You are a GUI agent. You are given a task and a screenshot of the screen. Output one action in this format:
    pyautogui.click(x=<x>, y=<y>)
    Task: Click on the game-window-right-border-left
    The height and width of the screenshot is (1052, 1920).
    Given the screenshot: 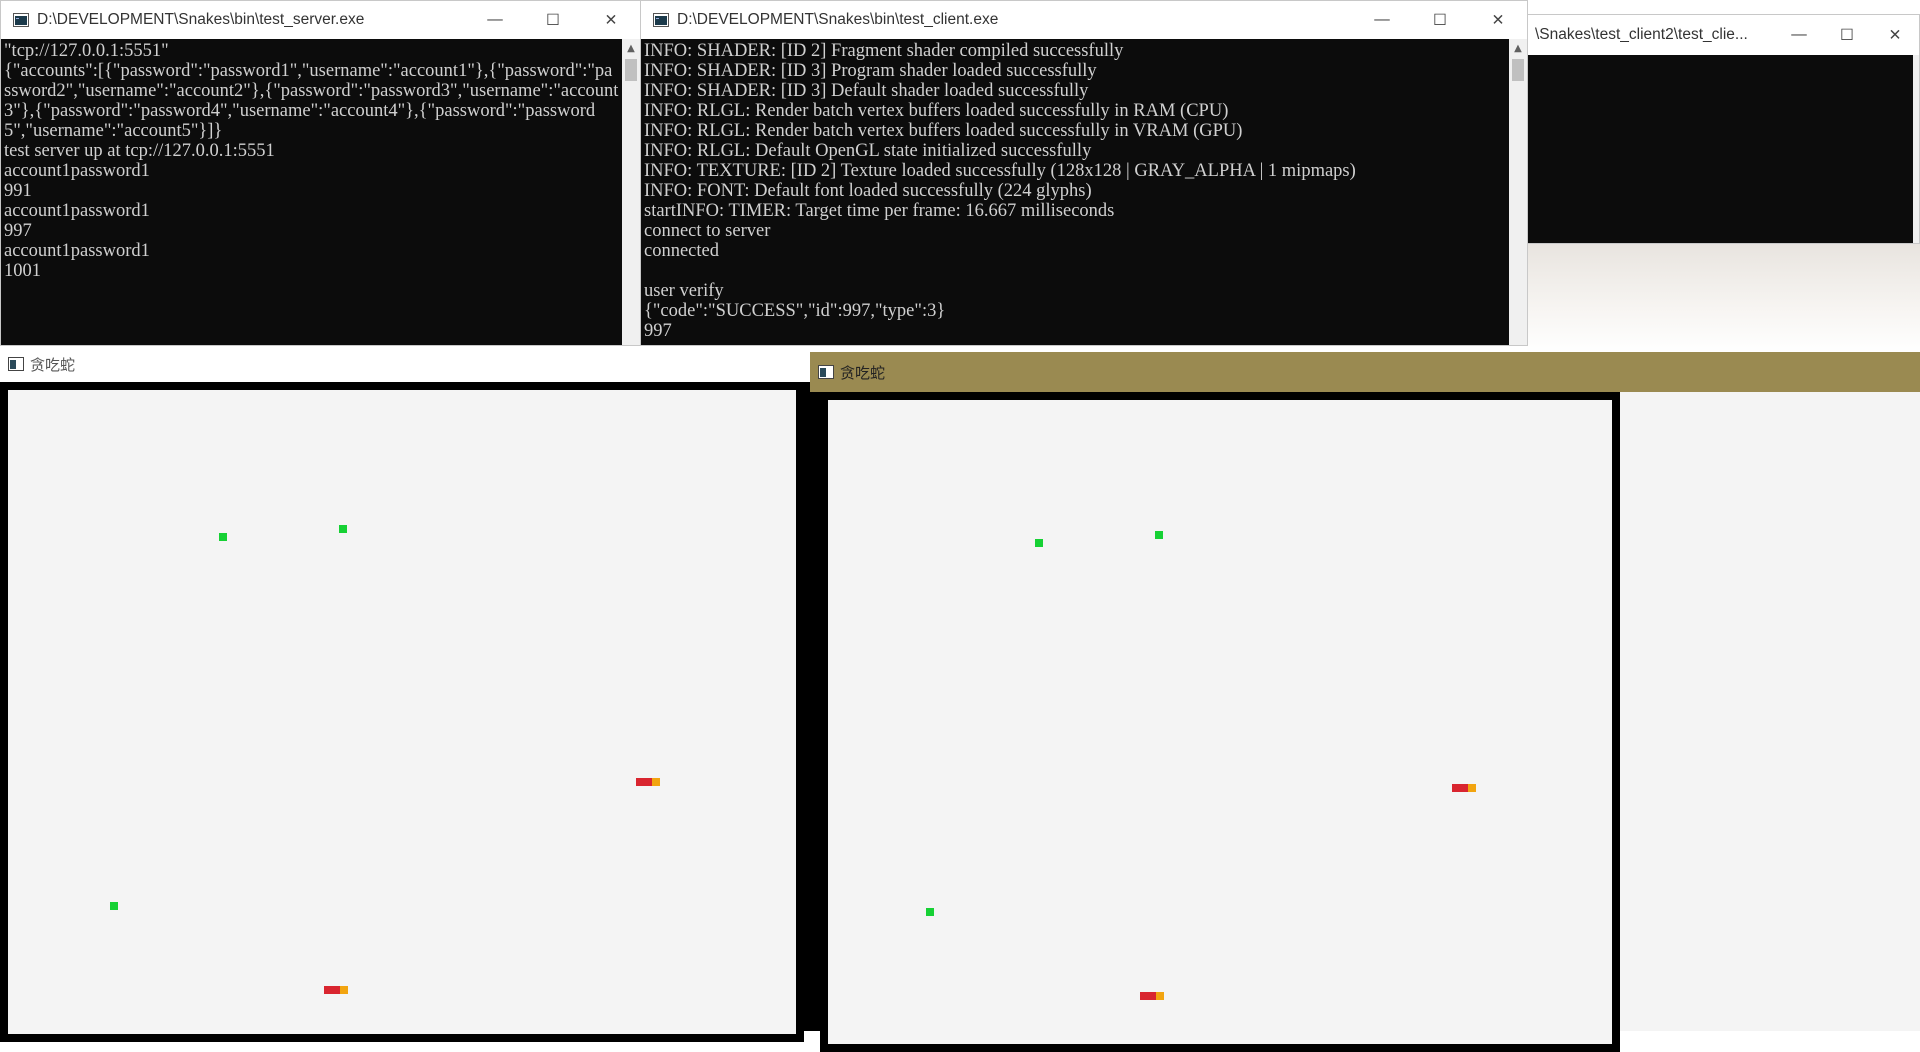 What is the action you would take?
    pyautogui.click(x=815, y=711)
    